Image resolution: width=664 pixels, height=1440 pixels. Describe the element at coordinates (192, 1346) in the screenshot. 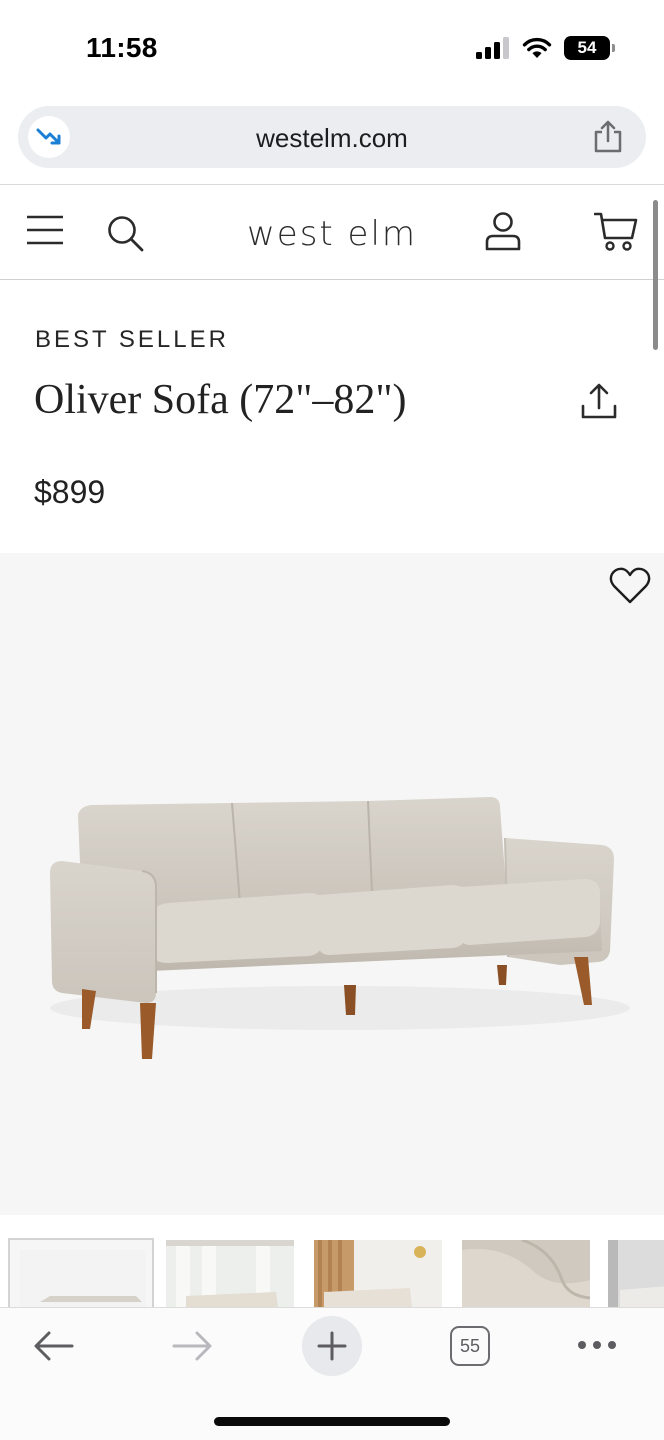

I see `forward-arrow-icon` at that location.